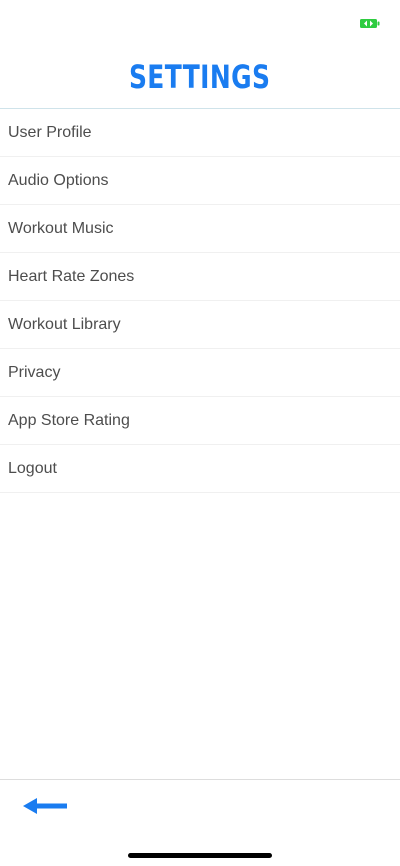  What do you see at coordinates (200, 469) in the screenshot?
I see `settings-item-logout: Logout` at bounding box center [200, 469].